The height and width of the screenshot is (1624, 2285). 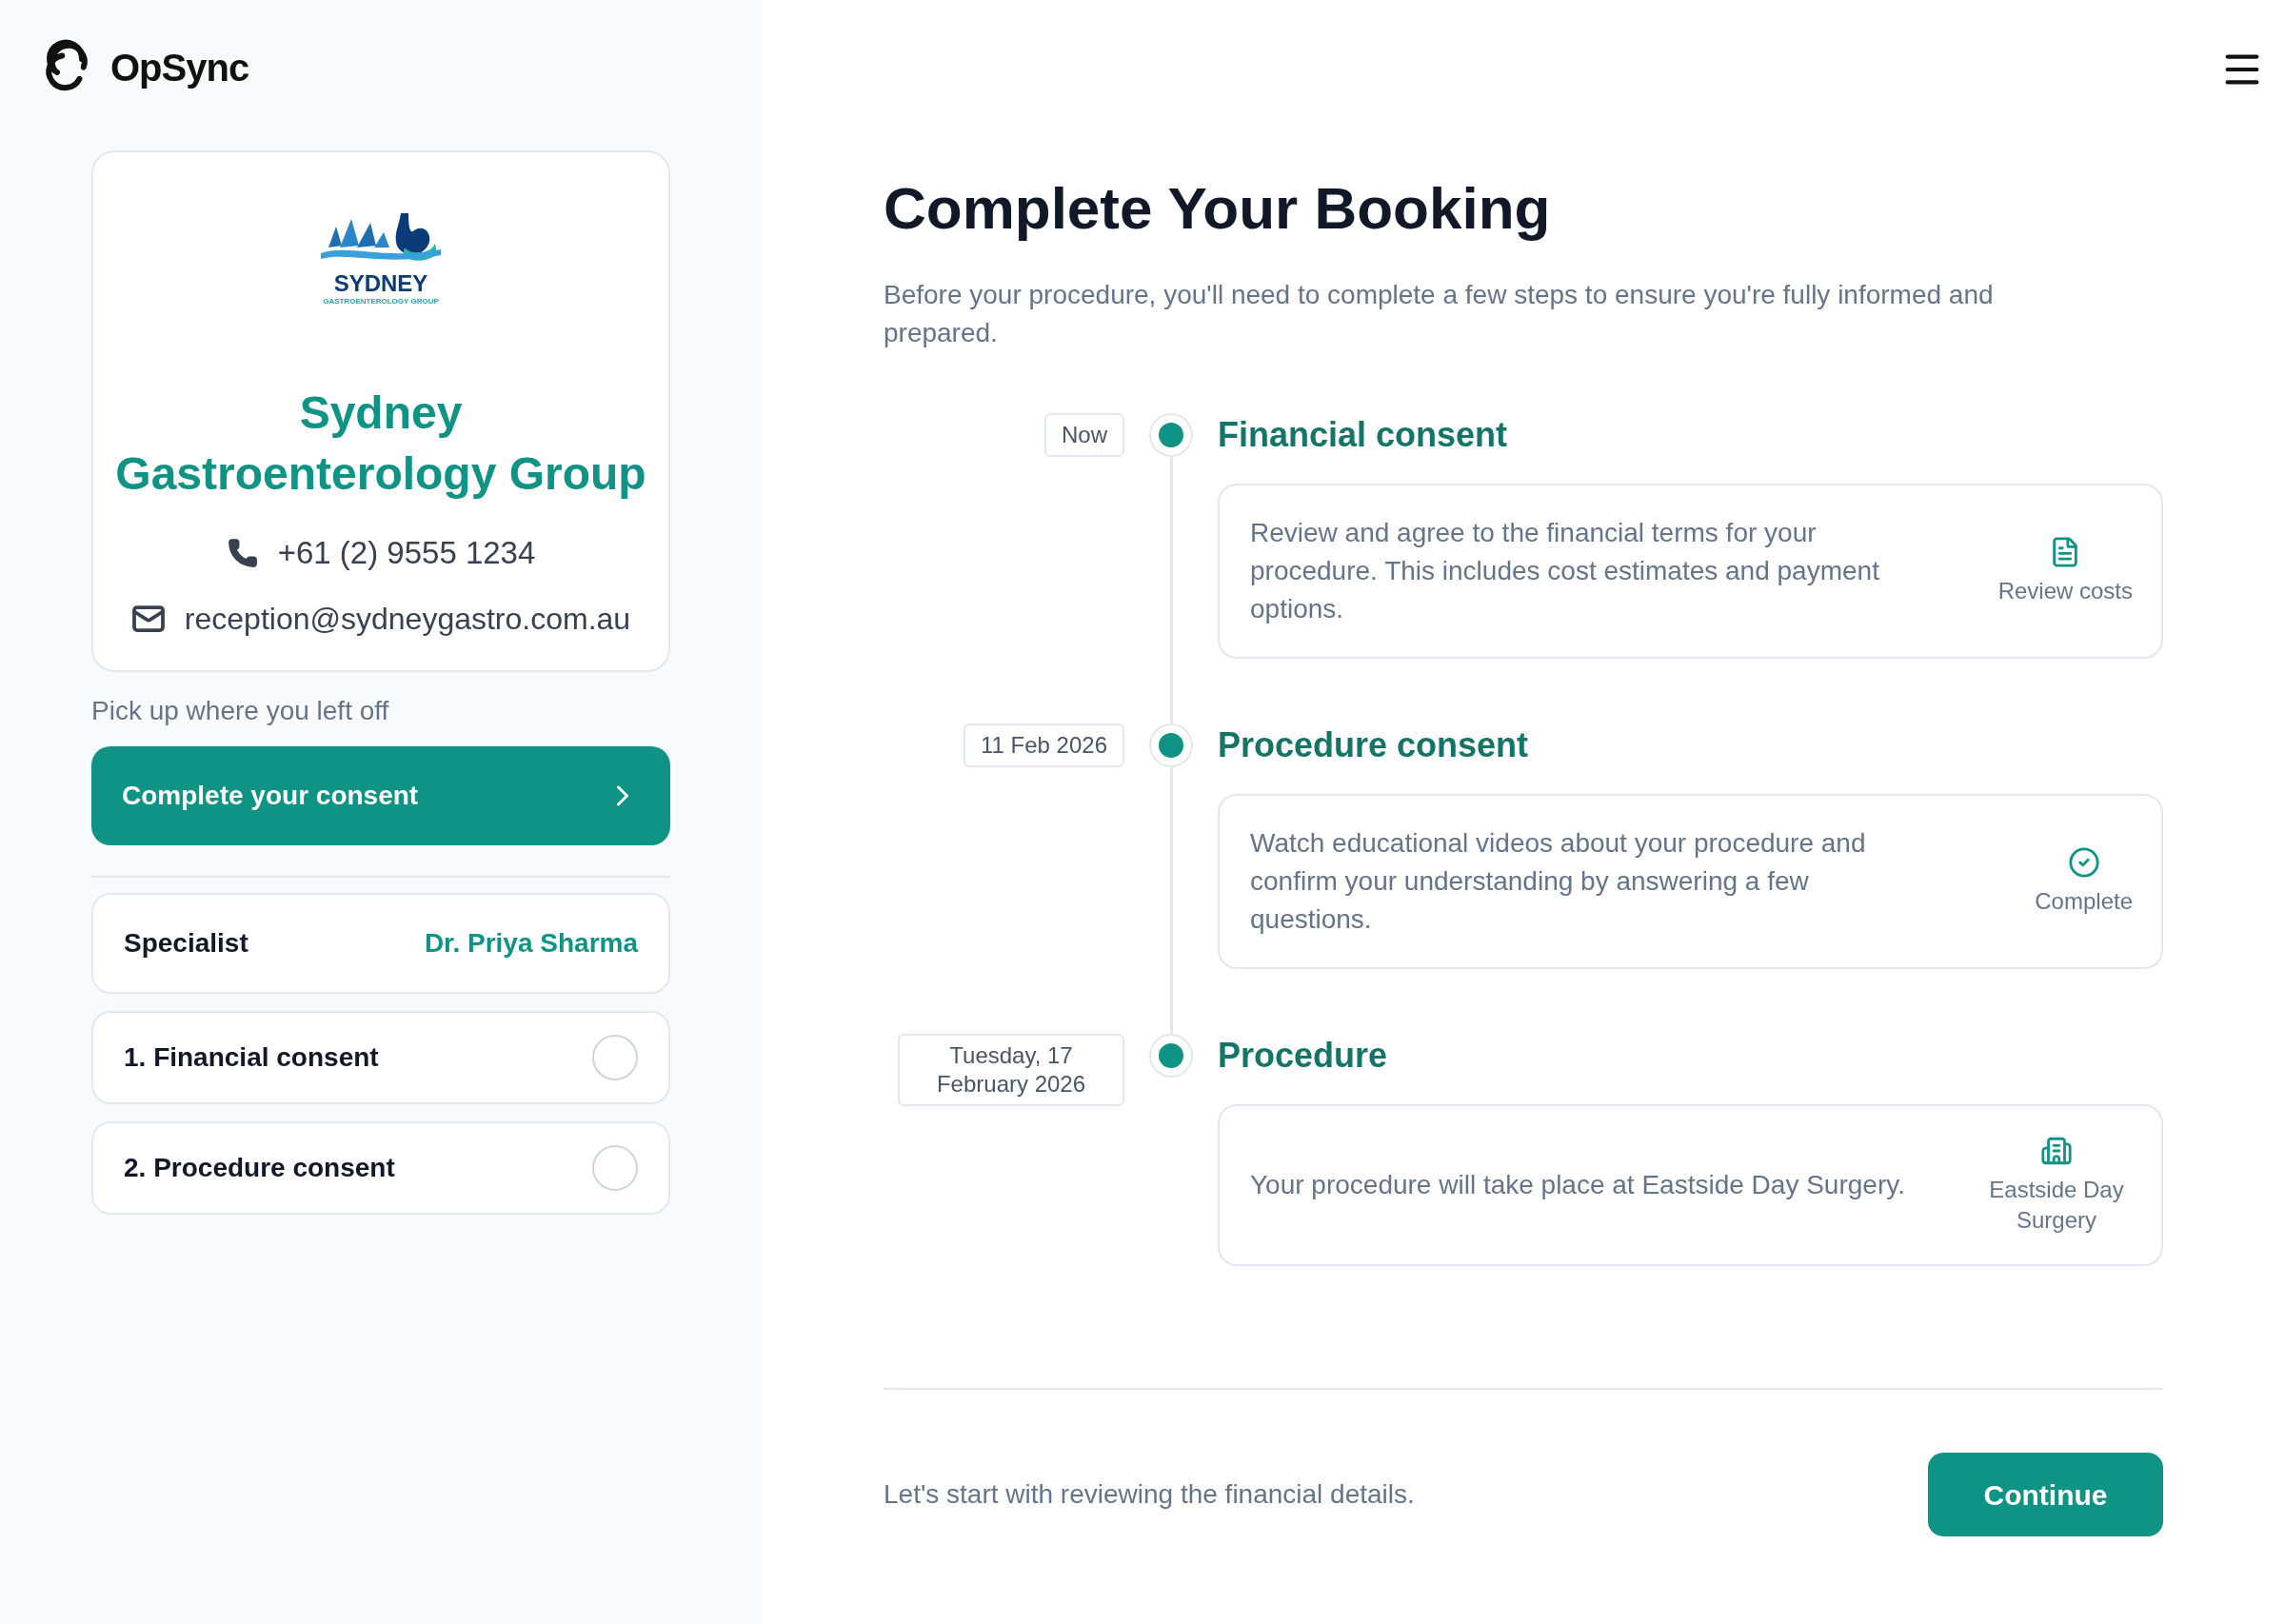 What do you see at coordinates (2045, 1494) in the screenshot?
I see `continue-button: Continue` at bounding box center [2045, 1494].